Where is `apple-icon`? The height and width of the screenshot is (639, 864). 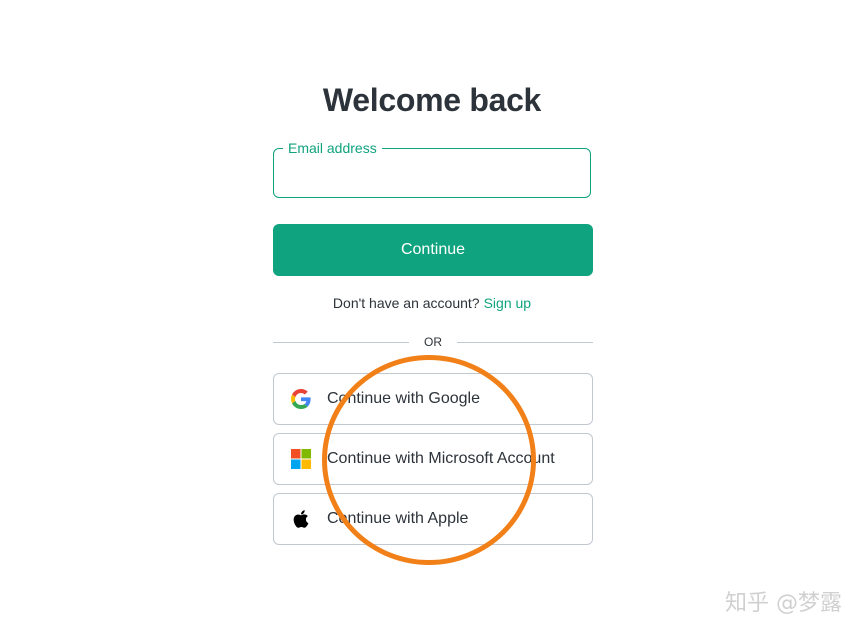 apple-icon is located at coordinates (301, 519).